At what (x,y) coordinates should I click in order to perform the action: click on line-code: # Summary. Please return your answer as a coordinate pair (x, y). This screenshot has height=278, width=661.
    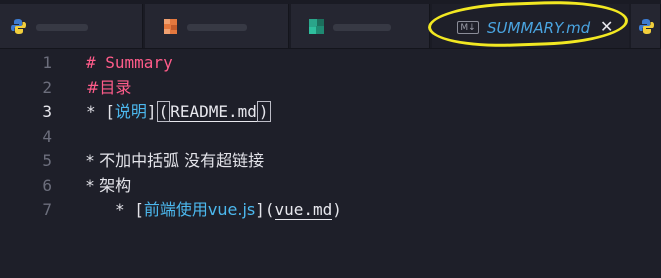
    Looking at the image, I should click on (129, 63).